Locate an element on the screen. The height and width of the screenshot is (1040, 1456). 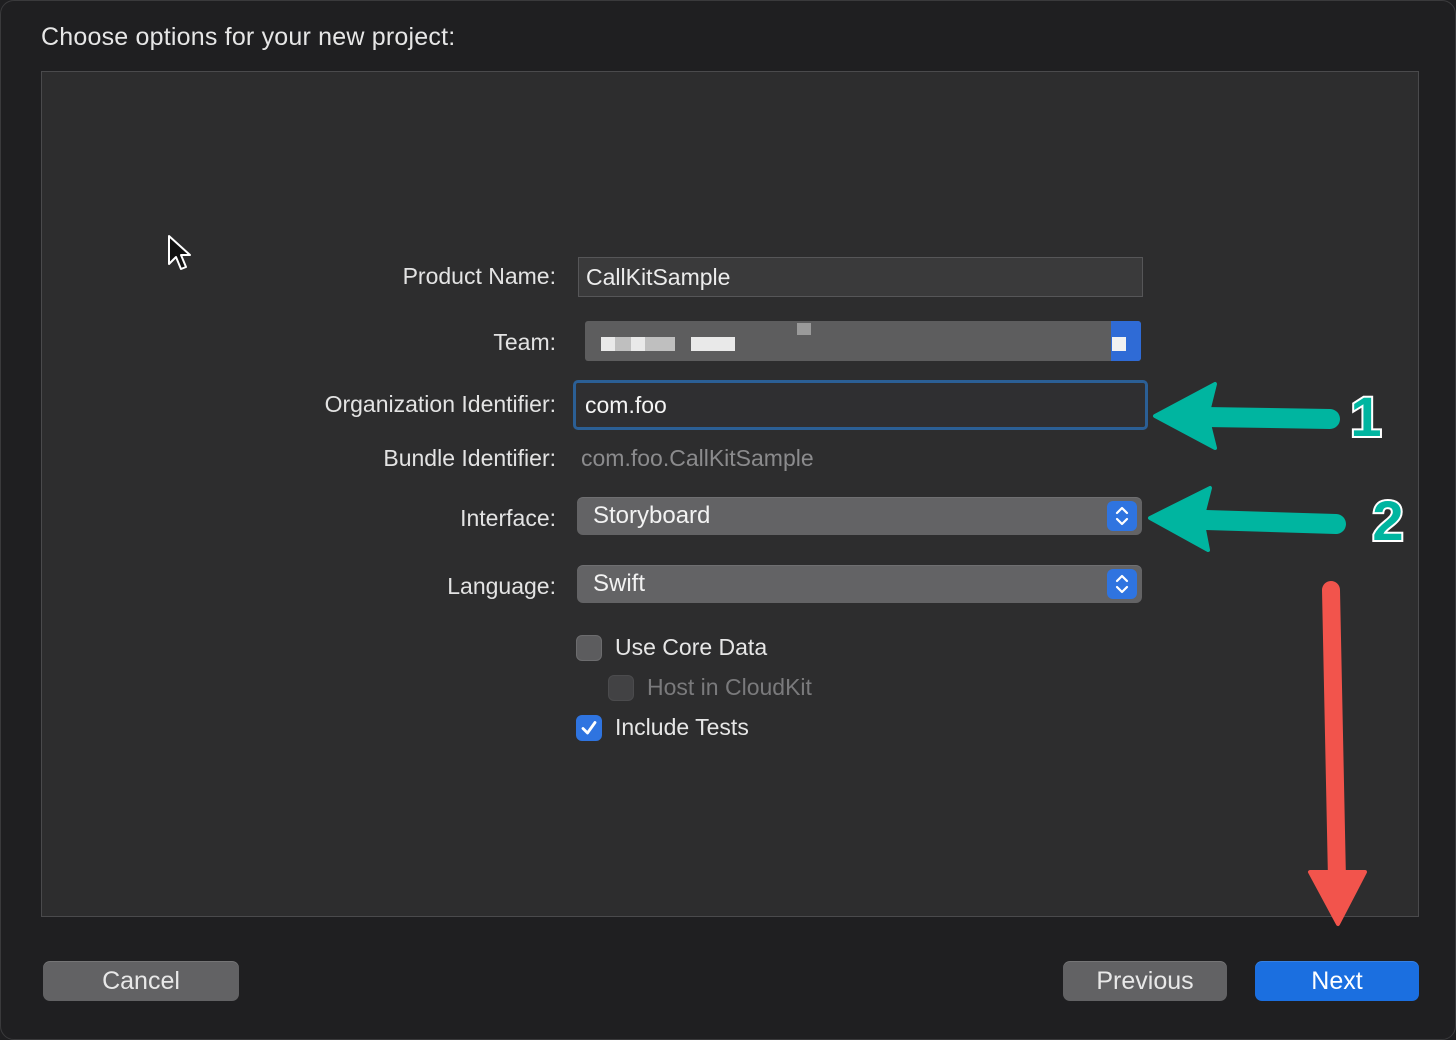
bundle-identifier-value: com.foo.CallKitSample is located at coordinates (697, 458).